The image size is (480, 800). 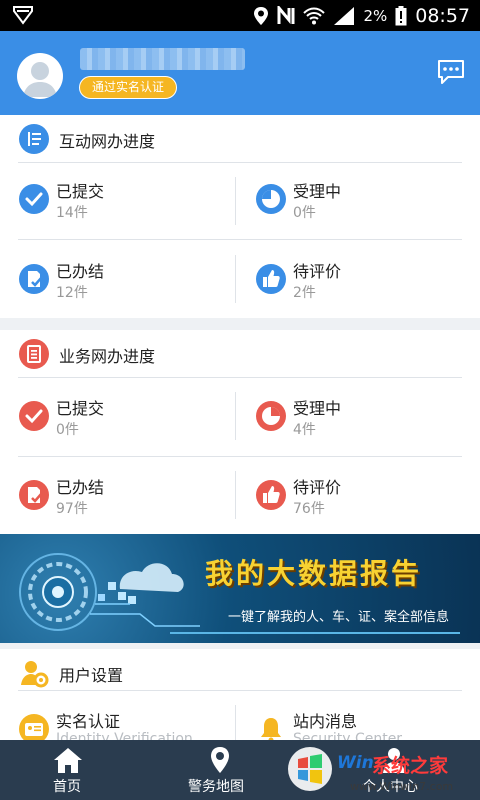 What do you see at coordinates (91, 675) in the screenshot?
I see `section-title: 用户设置` at bounding box center [91, 675].